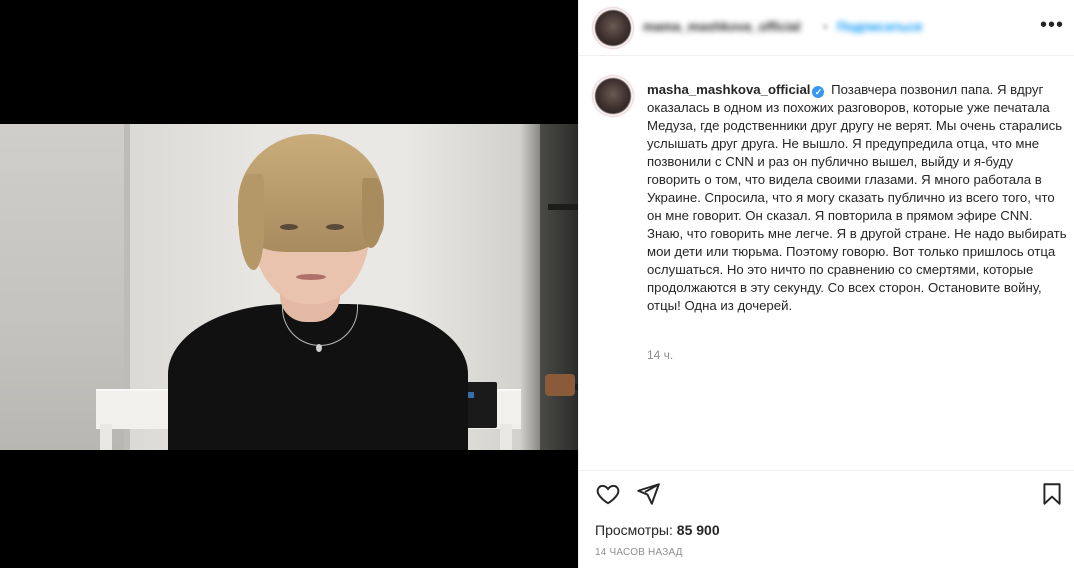 This screenshot has height=568, width=1074. What do you see at coordinates (634, 530) in the screenshot?
I see `views-label: Просмотры:` at bounding box center [634, 530].